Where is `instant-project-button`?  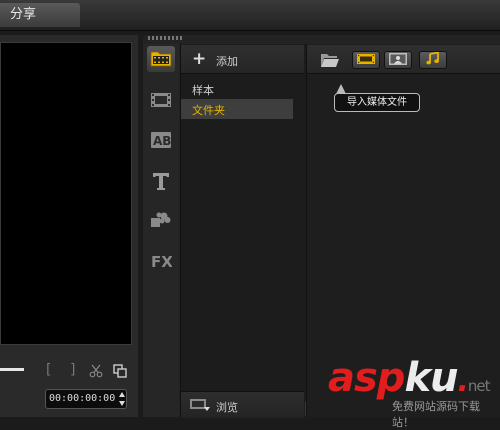
instant-project-button is located at coordinates (161, 101).